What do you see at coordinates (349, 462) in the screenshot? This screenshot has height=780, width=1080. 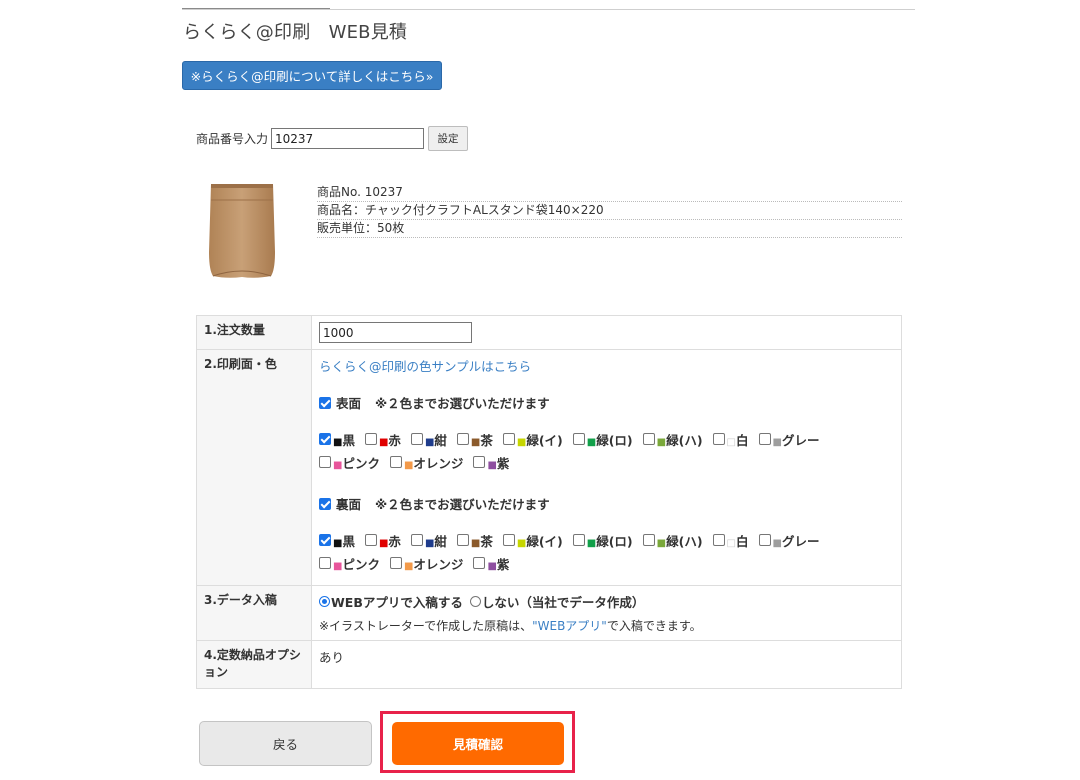 I see `front-color-option: ■ピンク` at bounding box center [349, 462].